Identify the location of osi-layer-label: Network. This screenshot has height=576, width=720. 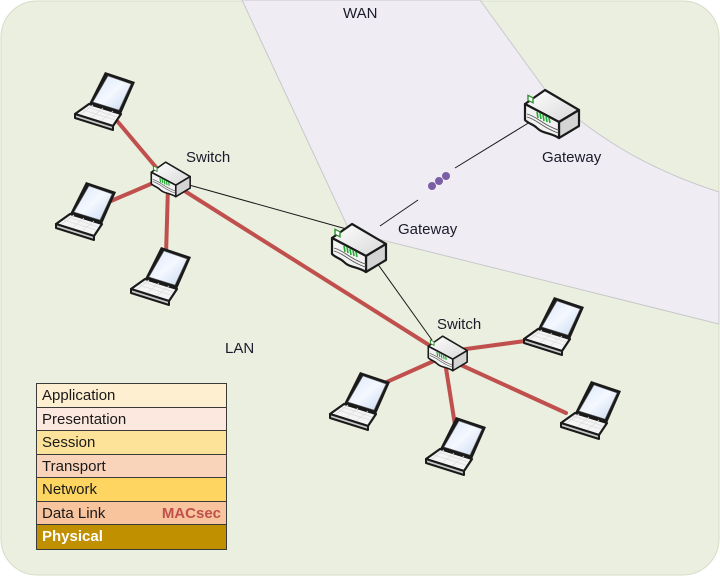
(70, 489).